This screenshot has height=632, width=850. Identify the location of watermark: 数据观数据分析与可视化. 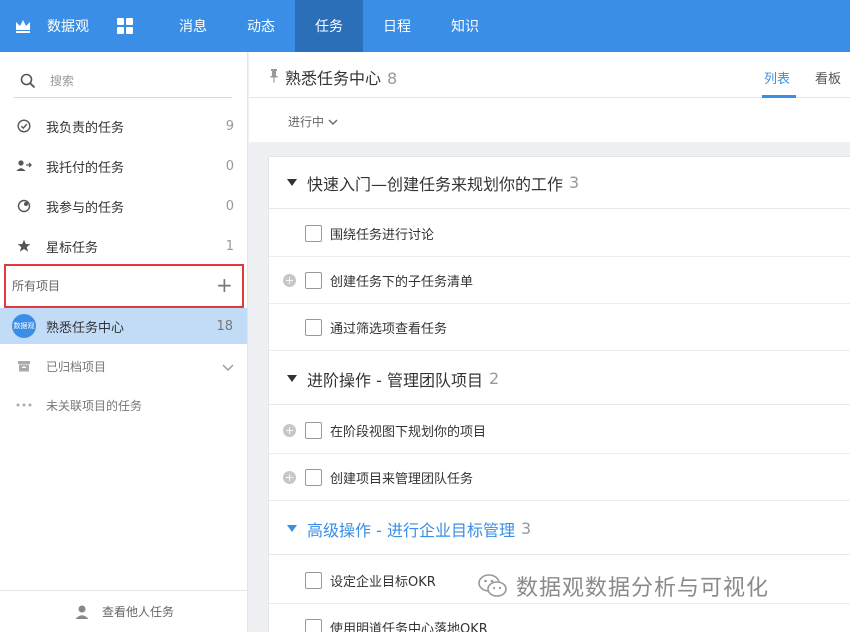
(623, 586).